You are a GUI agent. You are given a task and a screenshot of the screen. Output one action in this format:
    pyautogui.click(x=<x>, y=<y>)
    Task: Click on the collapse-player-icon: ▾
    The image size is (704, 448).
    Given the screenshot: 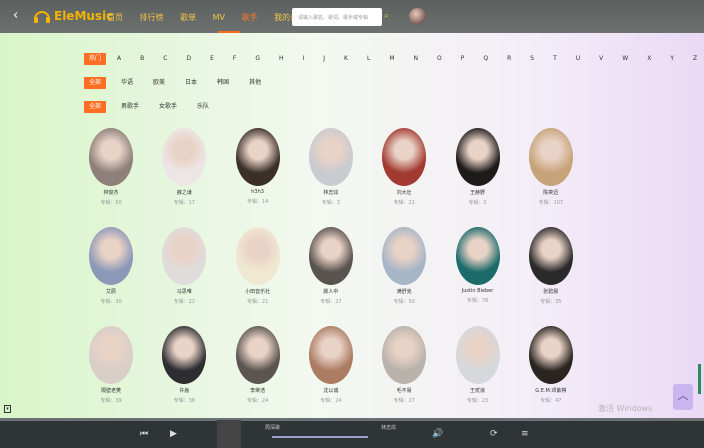 What is the action you would take?
    pyautogui.click(x=7, y=409)
    